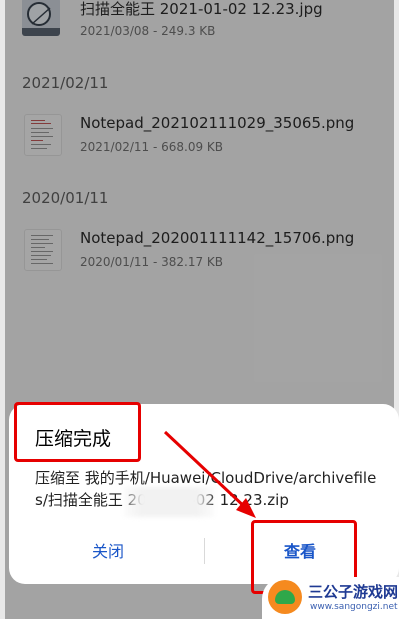 The height and width of the screenshot is (619, 399). I want to click on blurred-redaction, so click(169, 502).